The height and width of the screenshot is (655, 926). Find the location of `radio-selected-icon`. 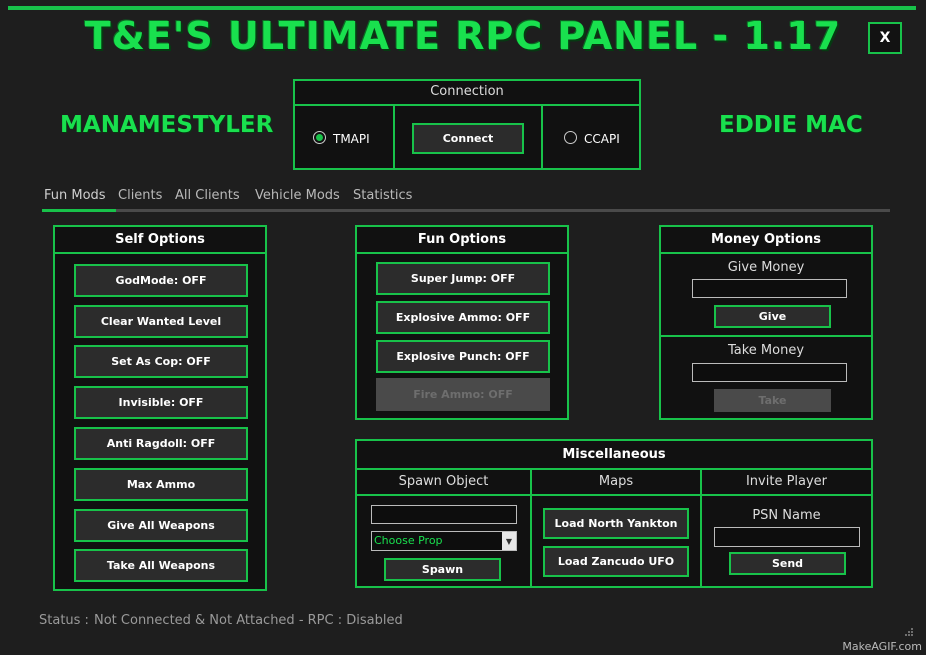

radio-selected-icon is located at coordinates (319, 137).